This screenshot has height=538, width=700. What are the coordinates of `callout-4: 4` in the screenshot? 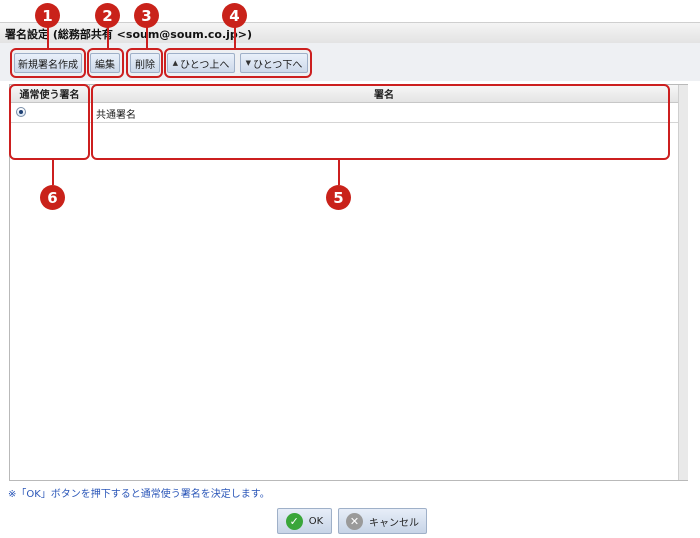 It's located at (234, 15).